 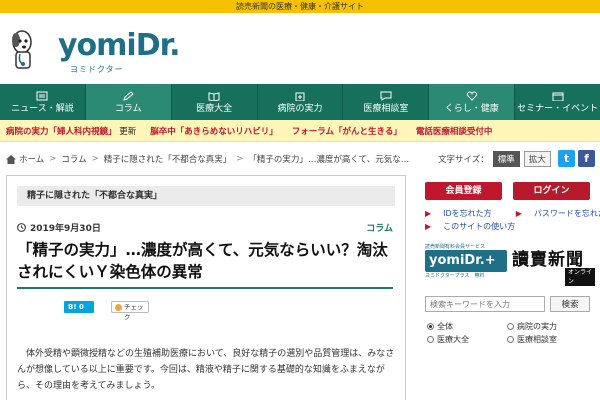 What do you see at coordinates (129, 95) in the screenshot?
I see `pen-icon` at bounding box center [129, 95].